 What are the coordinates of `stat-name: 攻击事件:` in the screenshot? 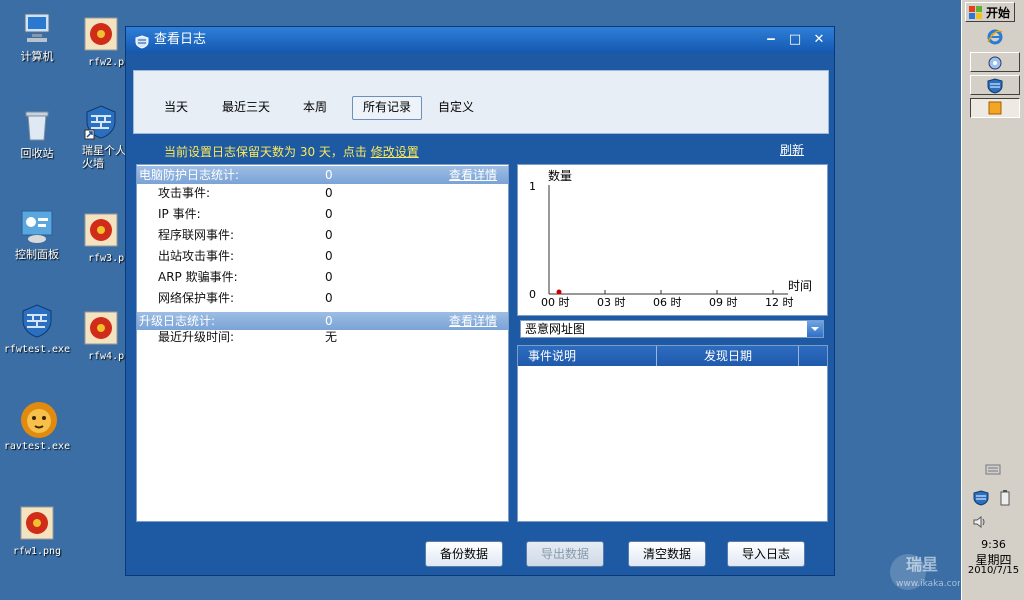 It's located at (184, 193).